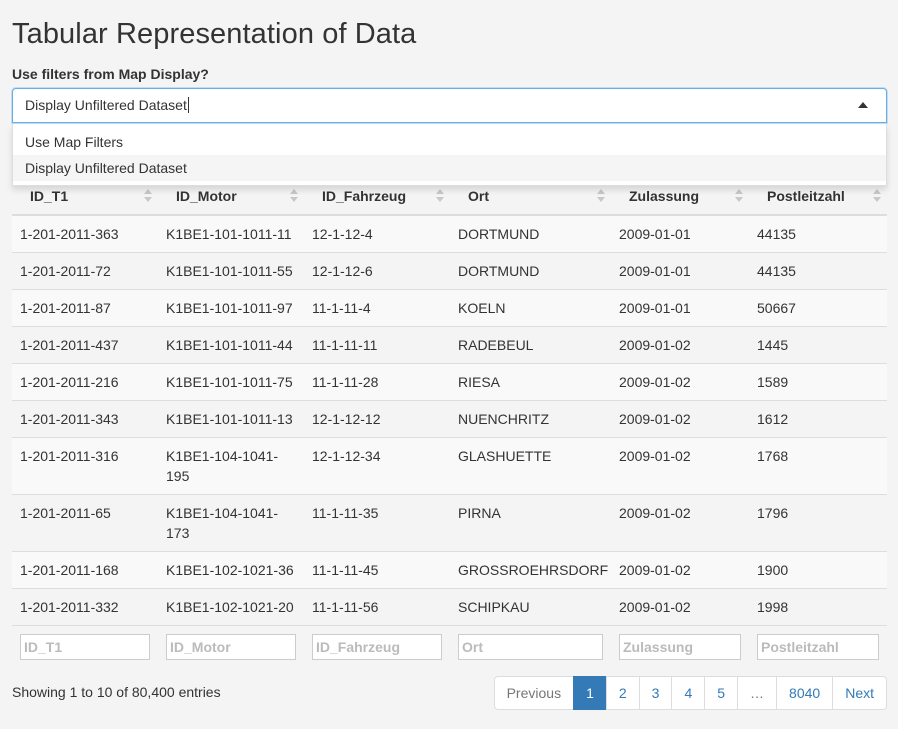 This screenshot has width=898, height=729. What do you see at coordinates (590, 693) in the screenshot?
I see `pagination-page-1: 1` at bounding box center [590, 693].